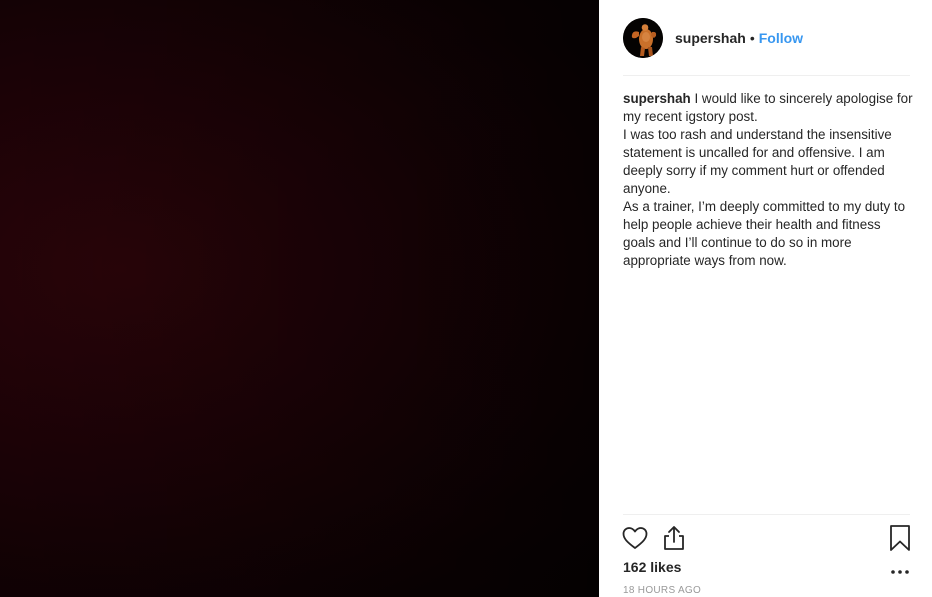  I want to click on like-button, so click(635, 540).